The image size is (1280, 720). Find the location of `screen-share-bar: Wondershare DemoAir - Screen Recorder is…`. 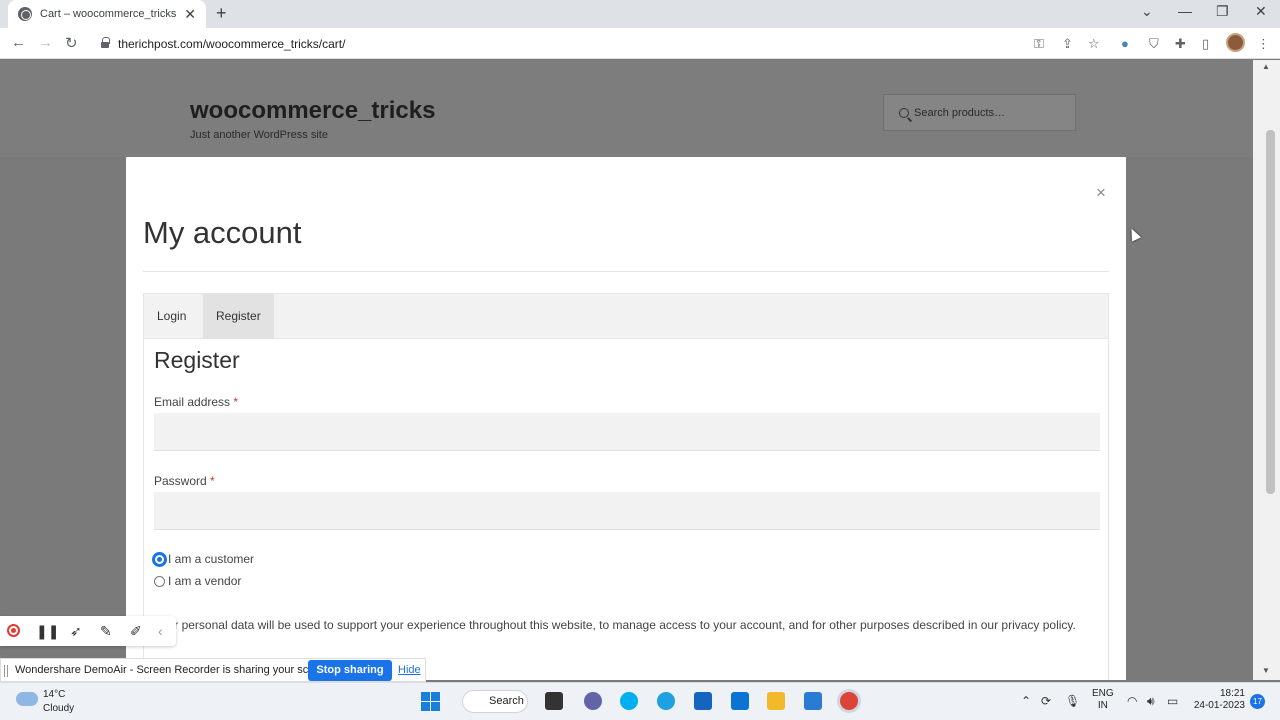

screen-share-bar: Wondershare DemoAir - Screen Recorder is… is located at coordinates (213, 670).